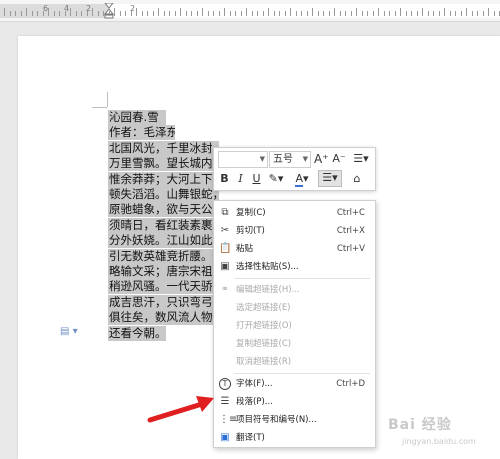  What do you see at coordinates (294, 213) in the screenshot?
I see `menu-item-copy: ⧉ 复制(C) Ctrl+C` at bounding box center [294, 213].